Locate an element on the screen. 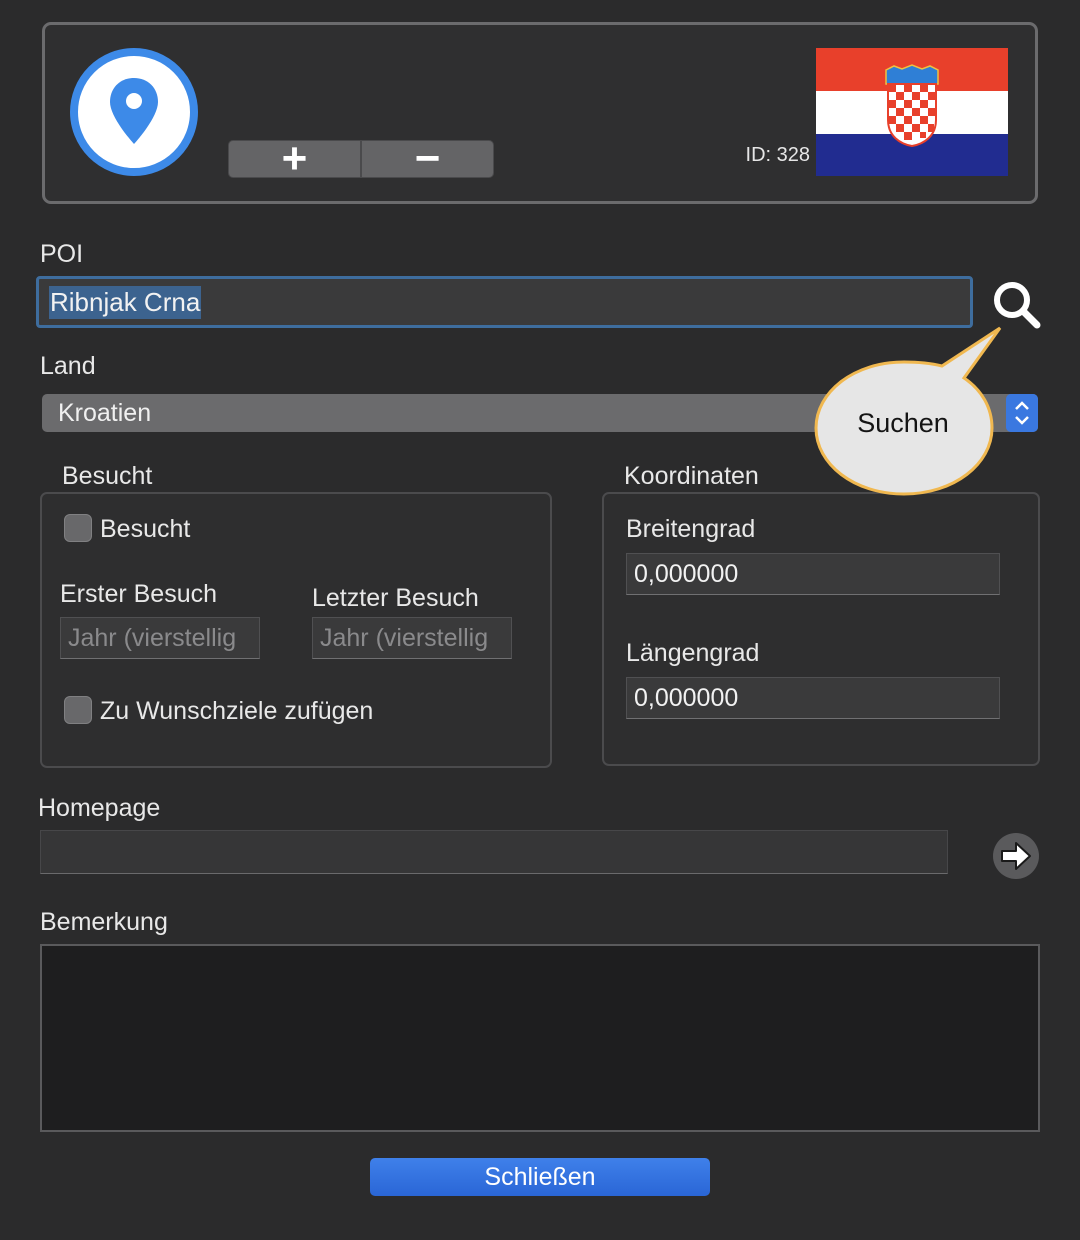  close-button: Schließen is located at coordinates (540, 1177).